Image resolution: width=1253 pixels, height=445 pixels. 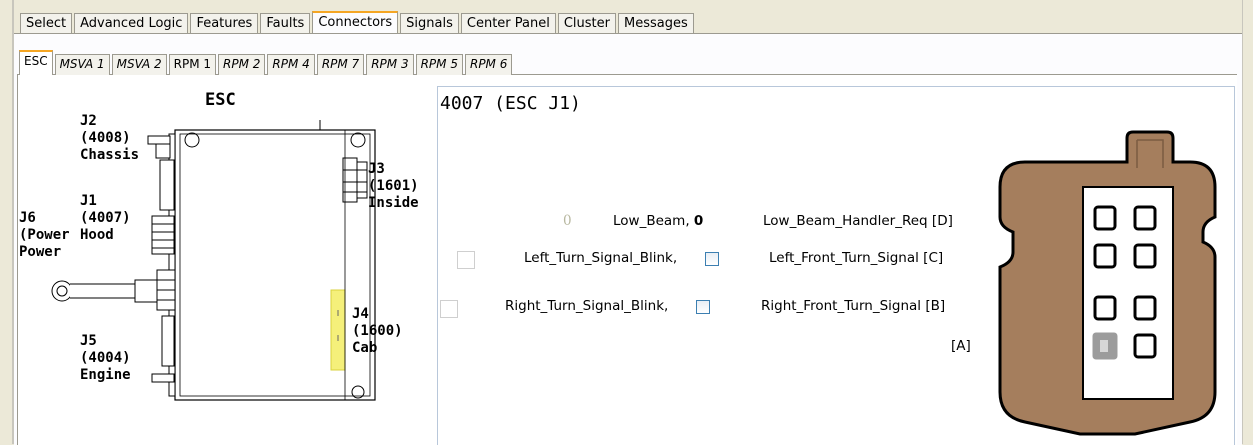 I want to click on subtab-msva-2: MSVA 2, so click(x=139, y=64).